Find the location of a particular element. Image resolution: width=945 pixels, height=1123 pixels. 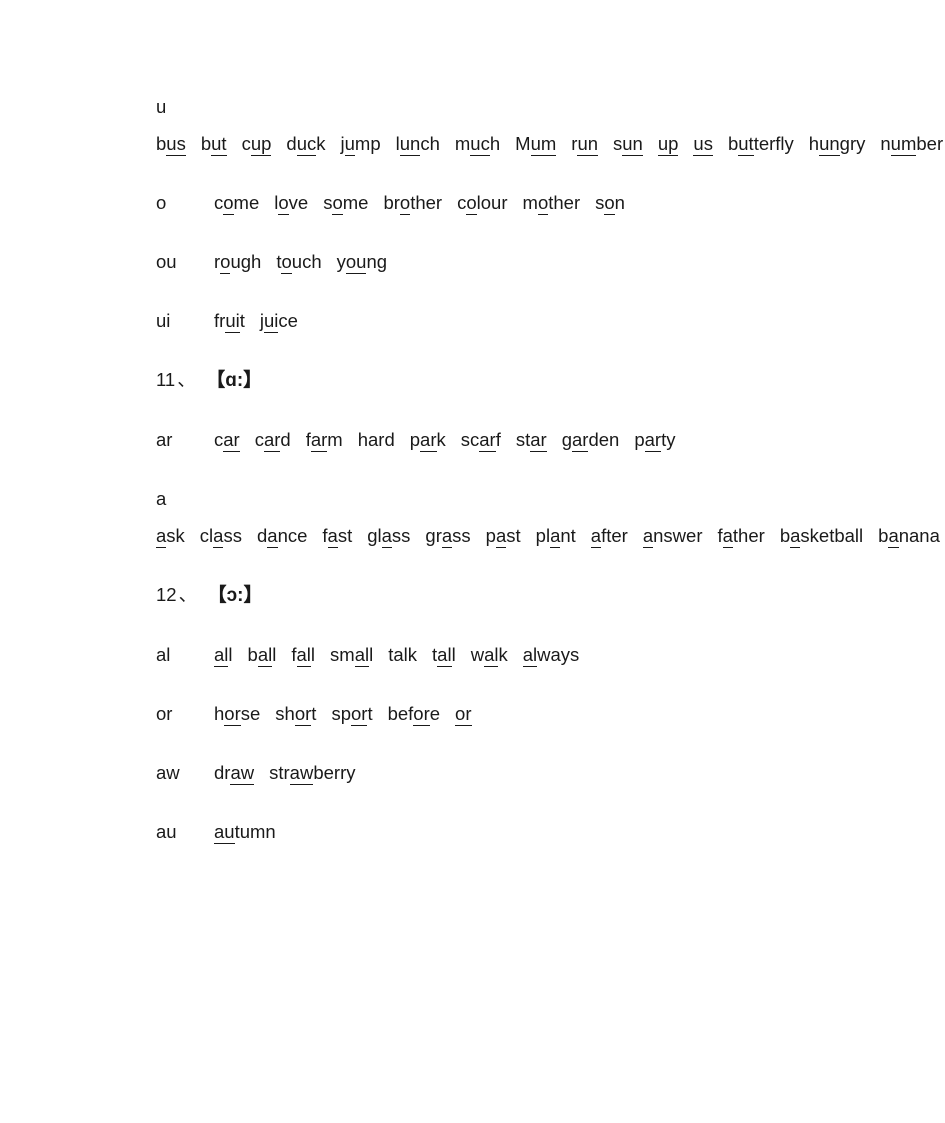

word: before is located at coordinates (413, 714).